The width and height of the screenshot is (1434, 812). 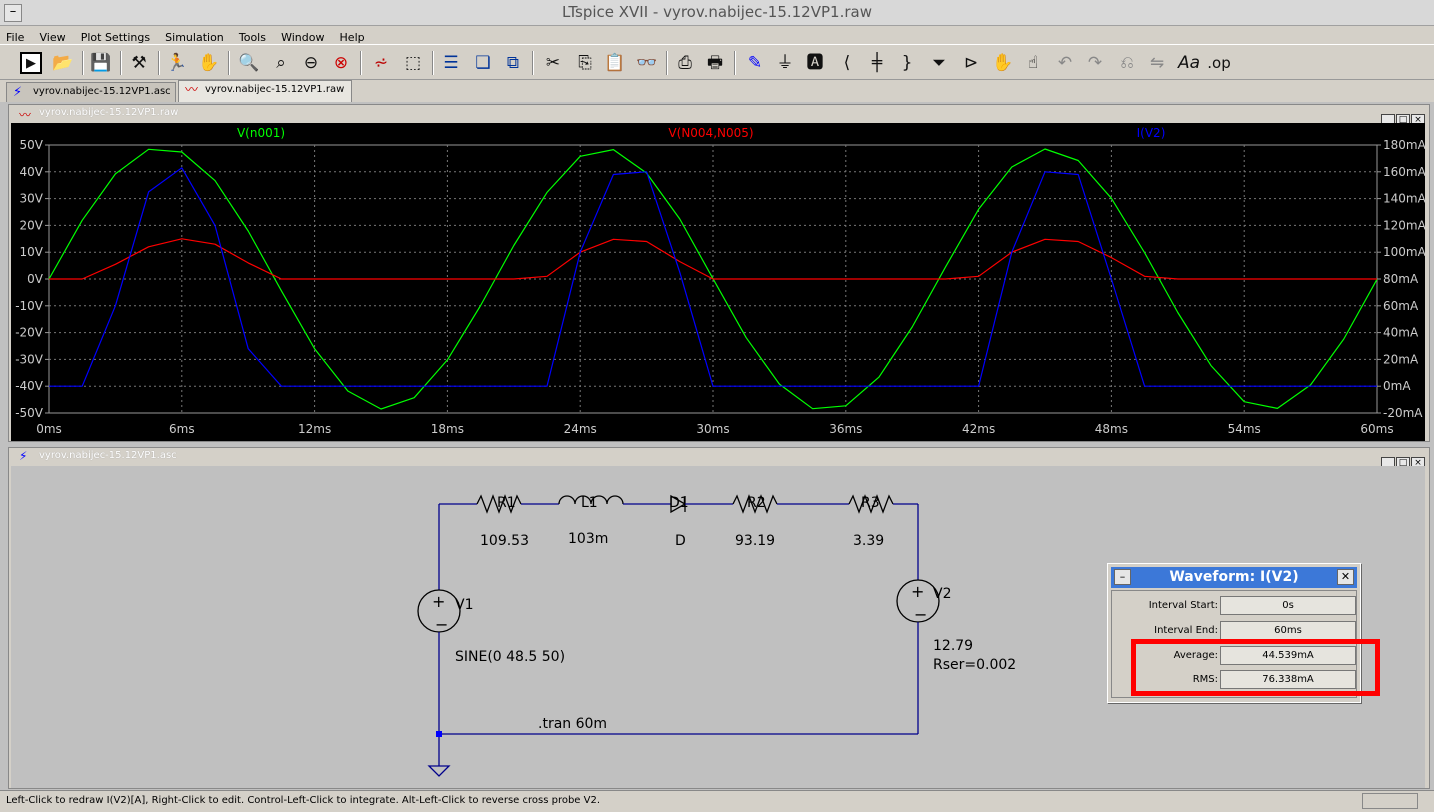 I want to click on tile-windows-icon: ⧉, so click(x=513, y=63).